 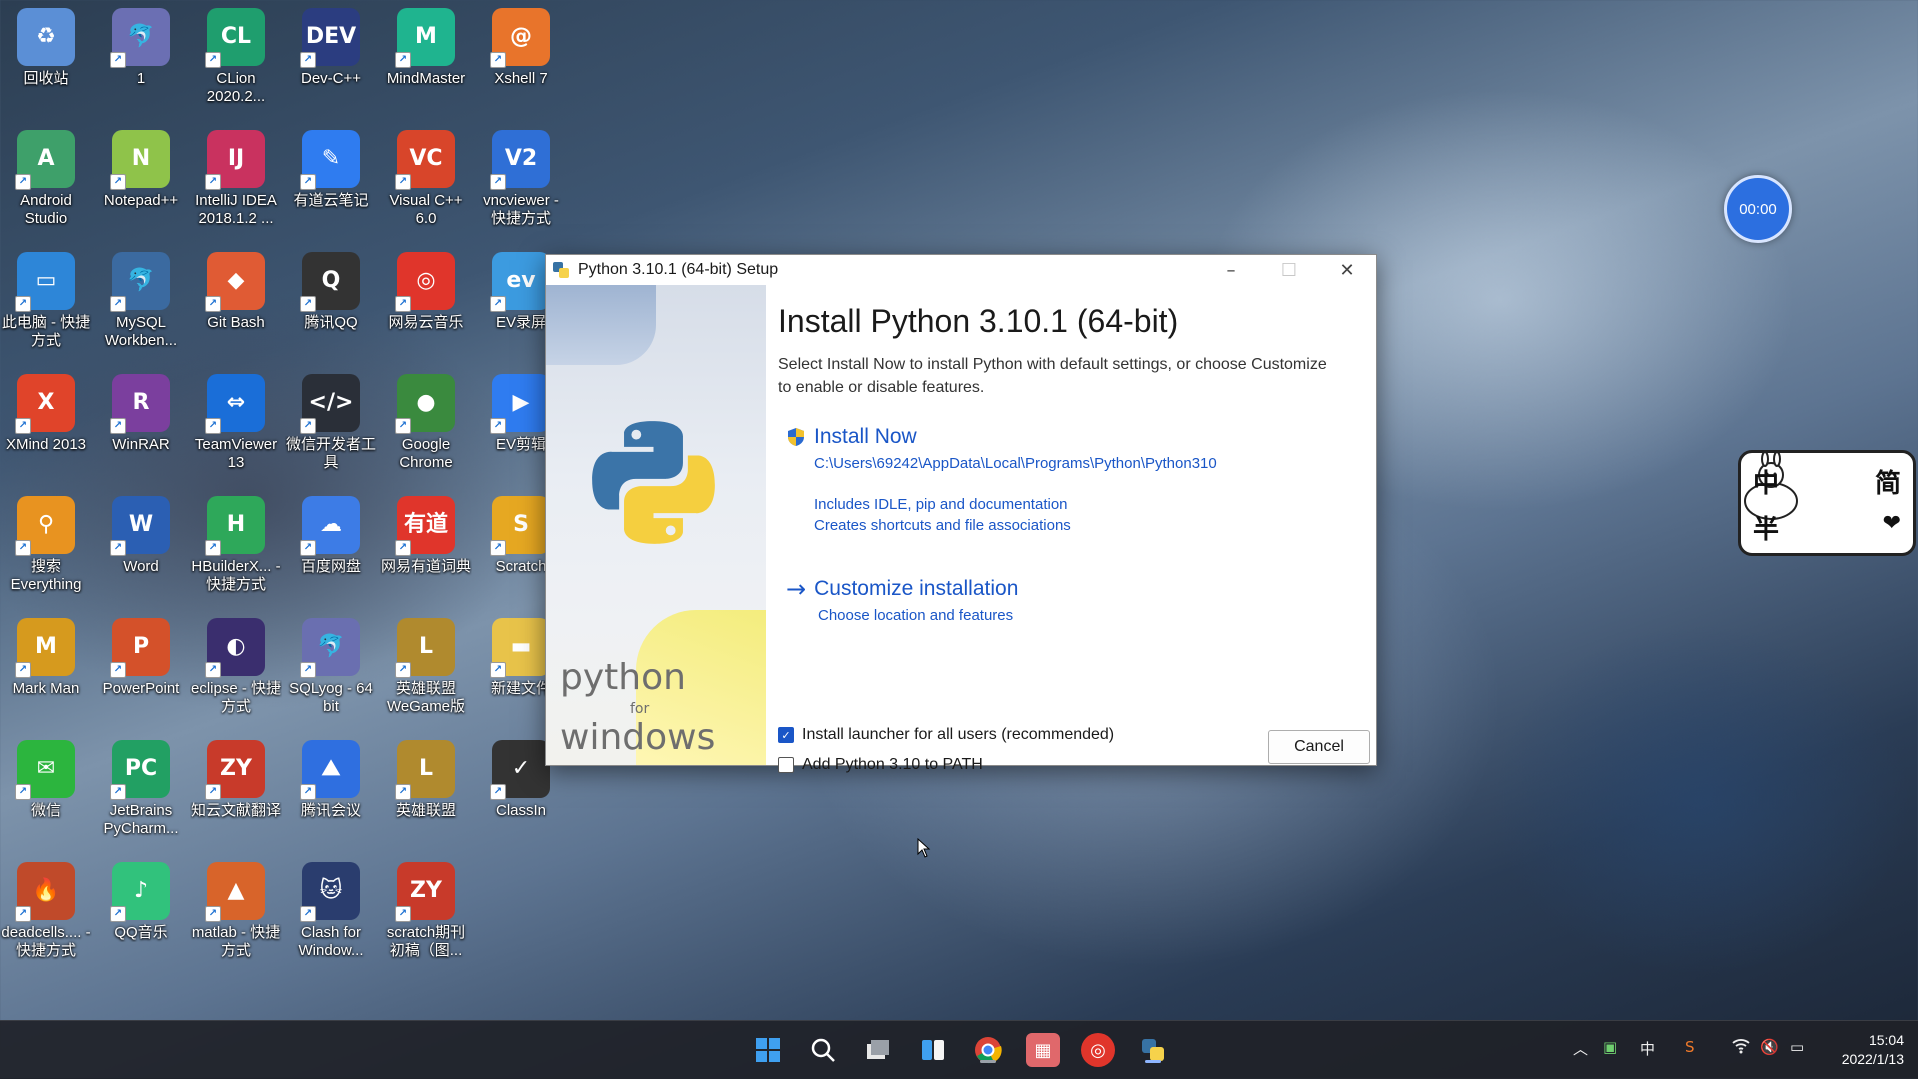 I want to click on desktop-icon: 有道 ↗ 网易有道词典, so click(x=426, y=549).